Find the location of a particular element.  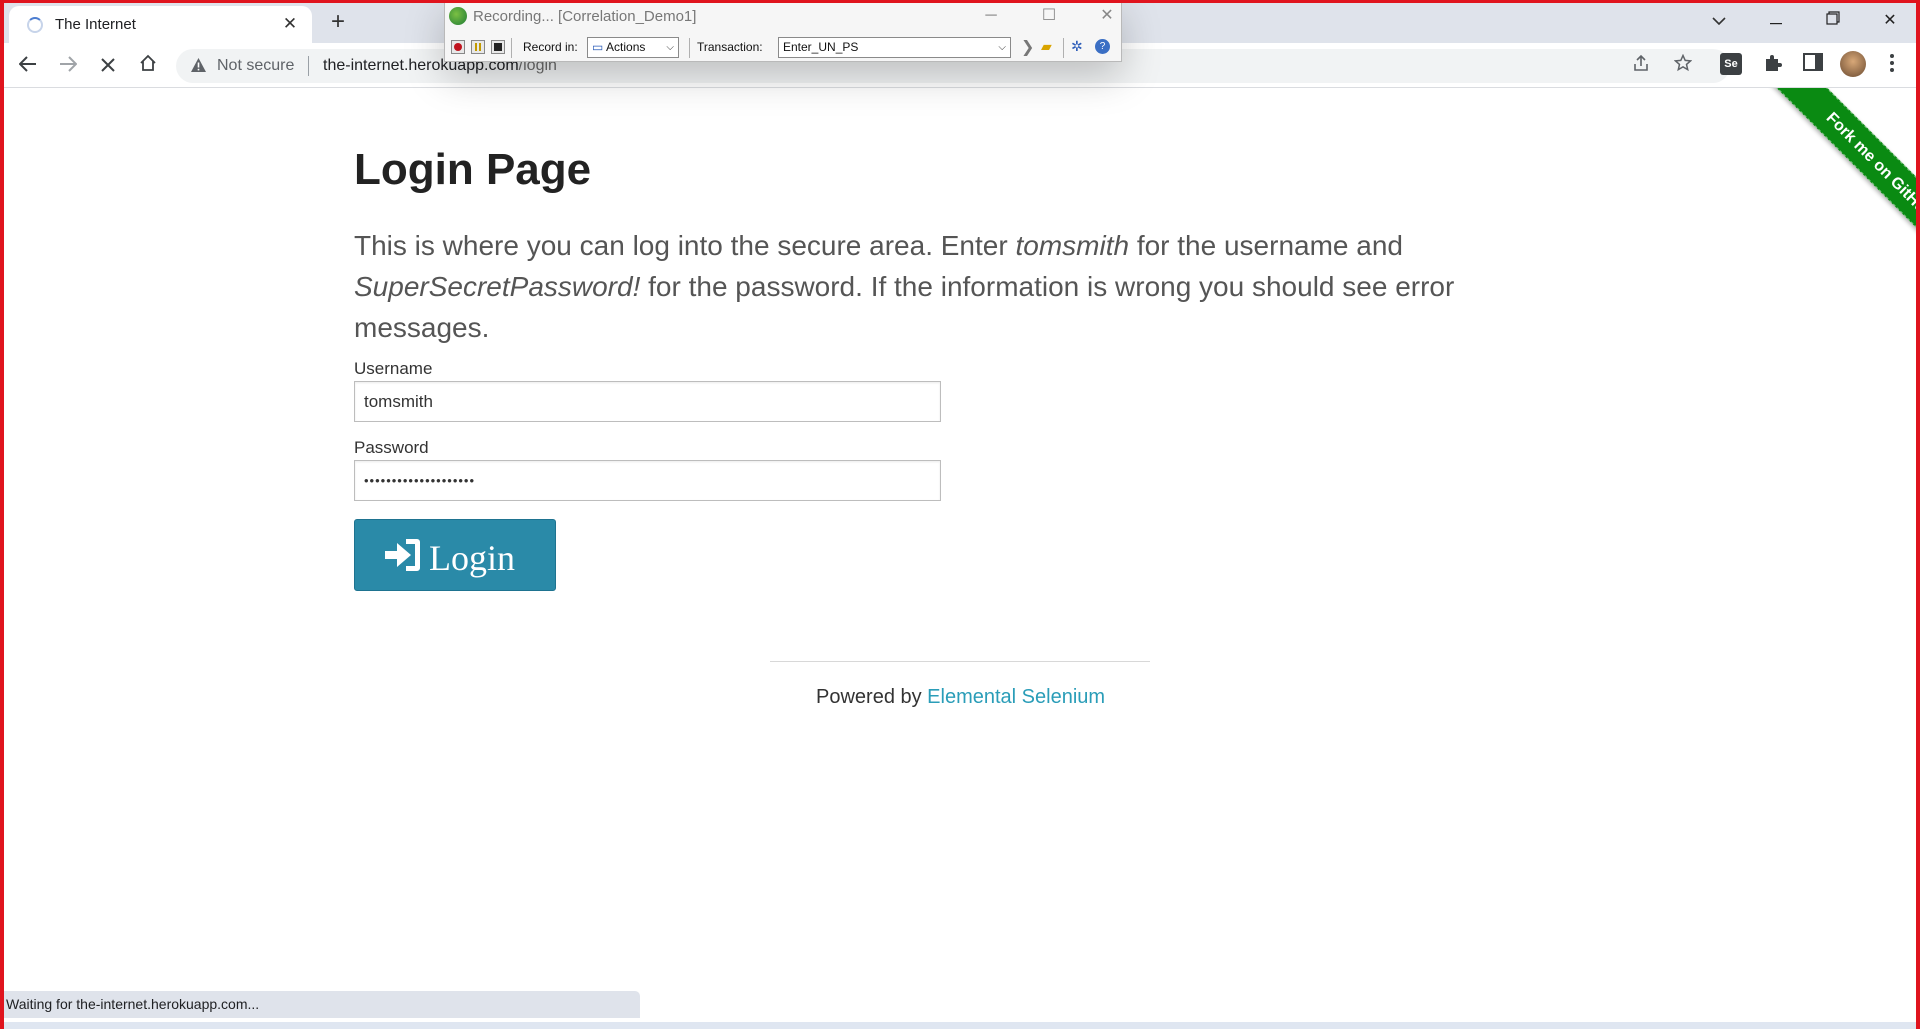

github-ribbon: Fork me on GitHub is located at coordinates (1830, 178).